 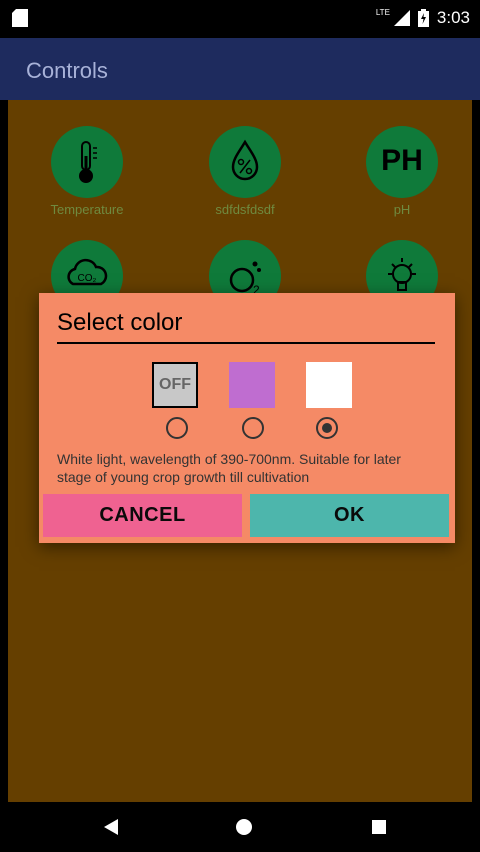 I want to click on app-bar: Controls, so click(x=240, y=69).